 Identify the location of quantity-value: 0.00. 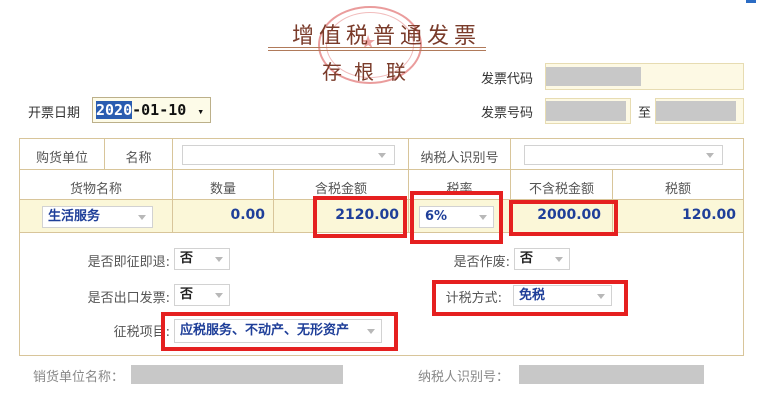
(222, 215).